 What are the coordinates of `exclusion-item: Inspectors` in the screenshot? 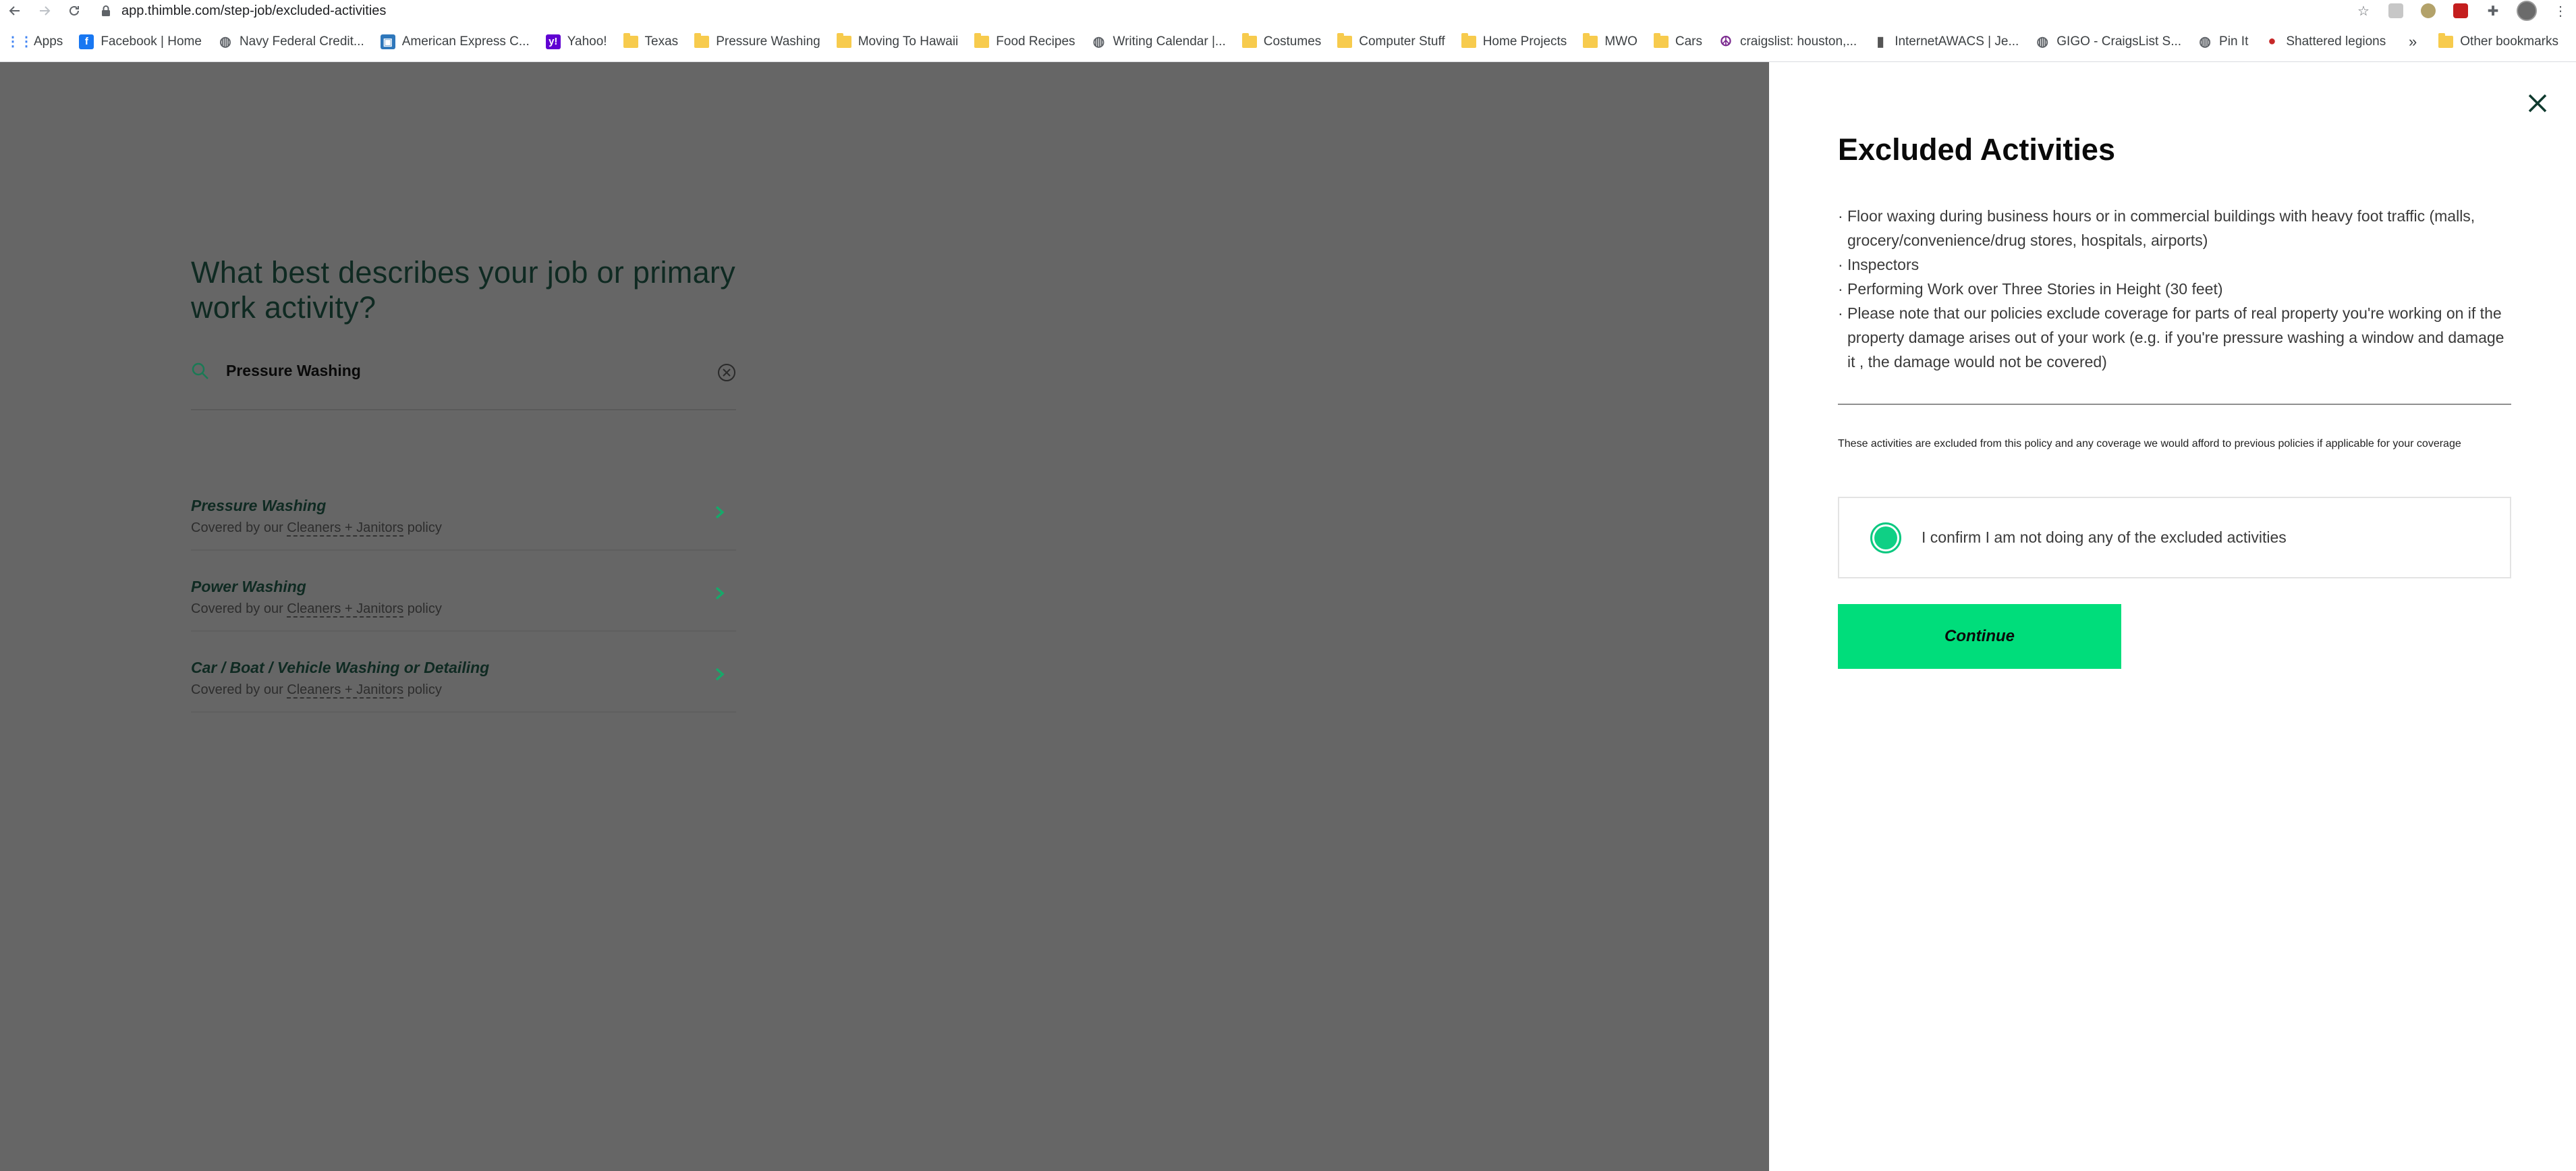 It's located at (2175, 264).